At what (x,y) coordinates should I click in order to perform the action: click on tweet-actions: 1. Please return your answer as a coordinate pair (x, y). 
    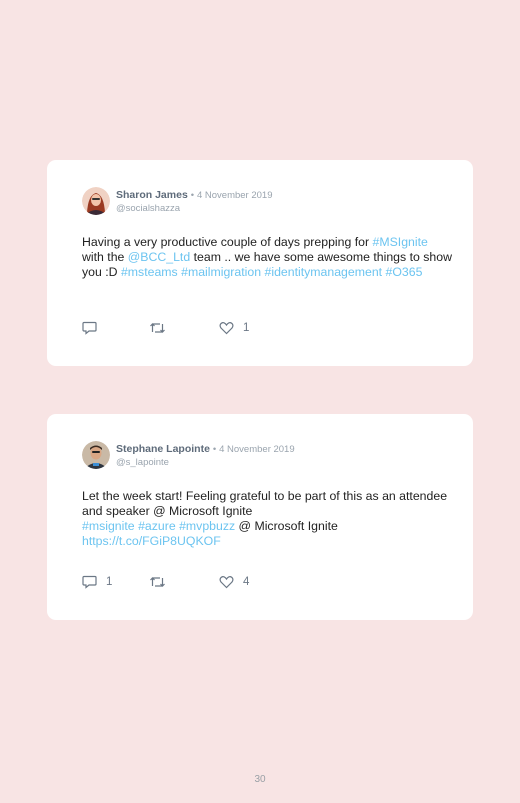
    Looking at the image, I should click on (182, 329).